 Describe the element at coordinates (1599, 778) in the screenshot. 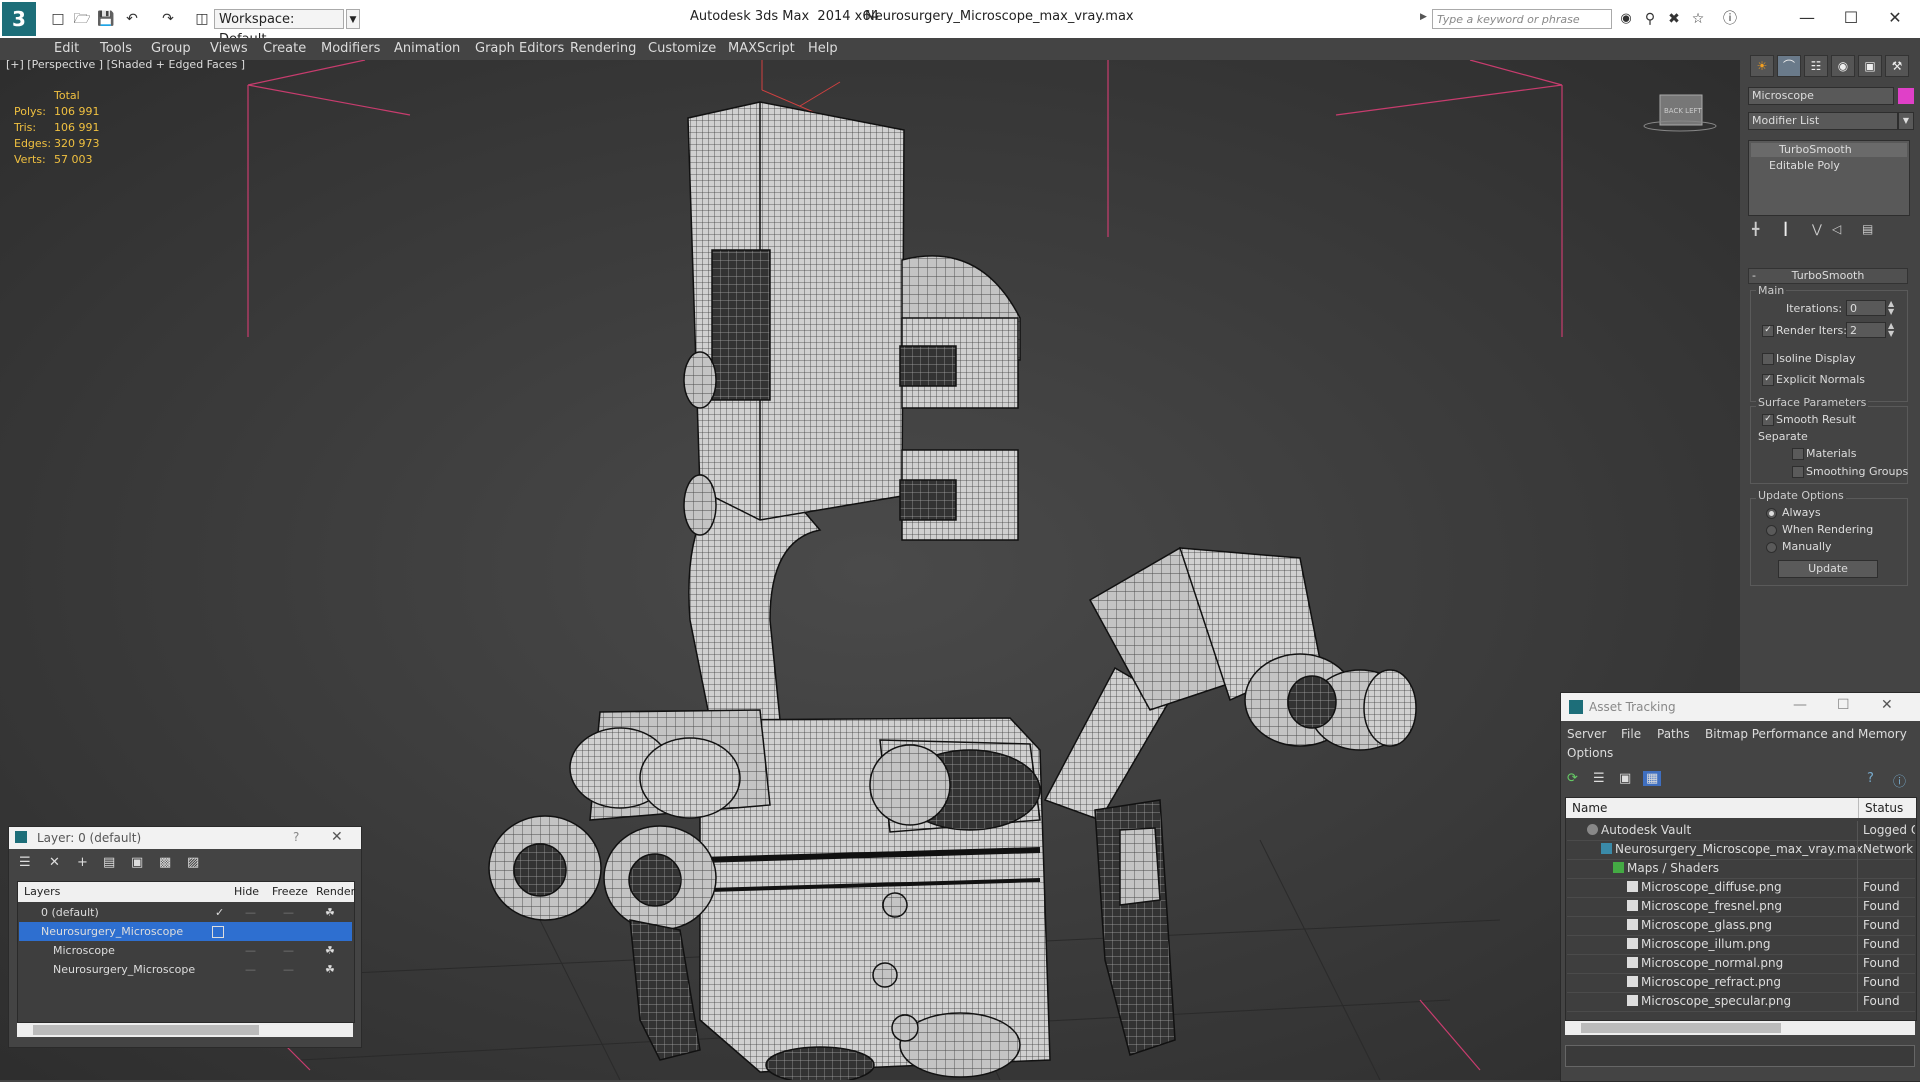

I see `list-view-icon: ☰` at that location.